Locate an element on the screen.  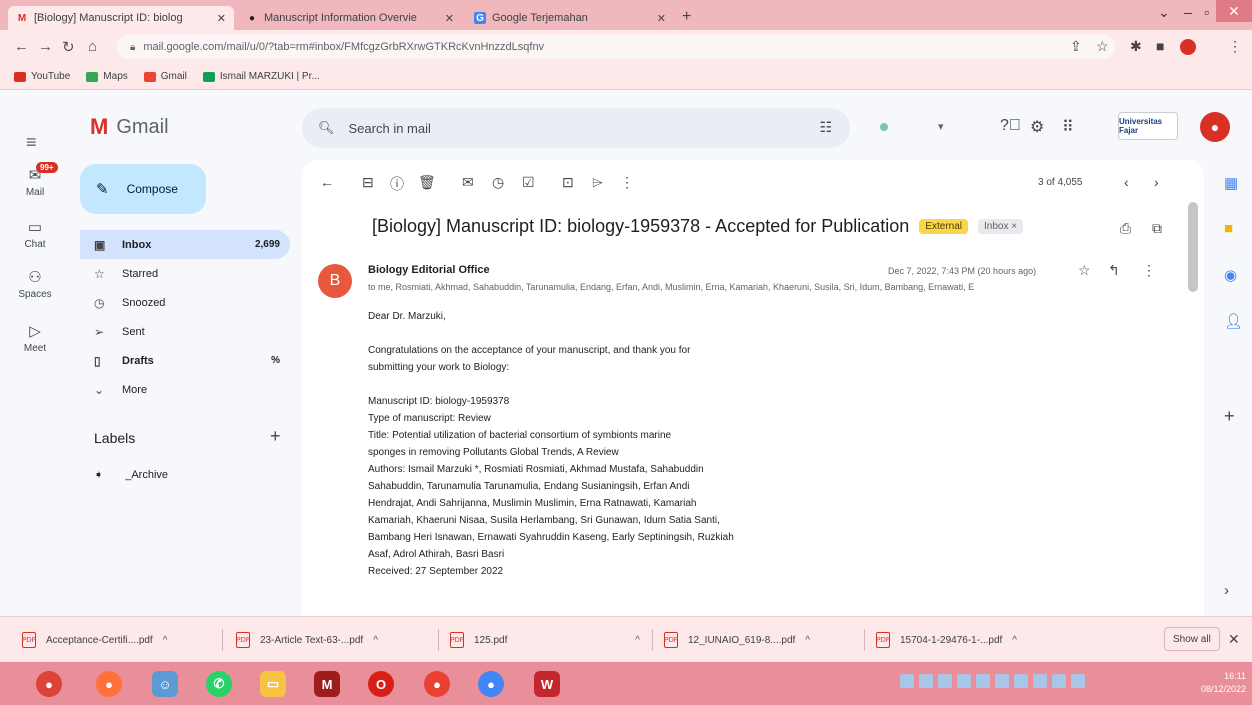
system-tray is located at coordinates (992, 681).